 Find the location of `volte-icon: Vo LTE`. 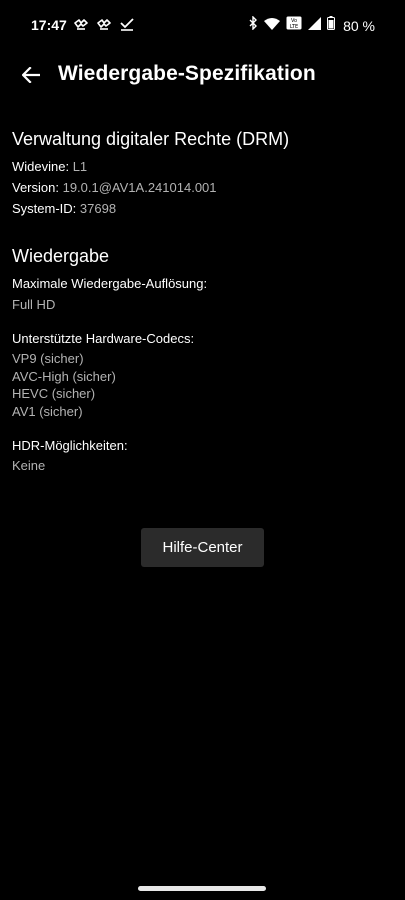

volte-icon: Vo LTE is located at coordinates (294, 25).